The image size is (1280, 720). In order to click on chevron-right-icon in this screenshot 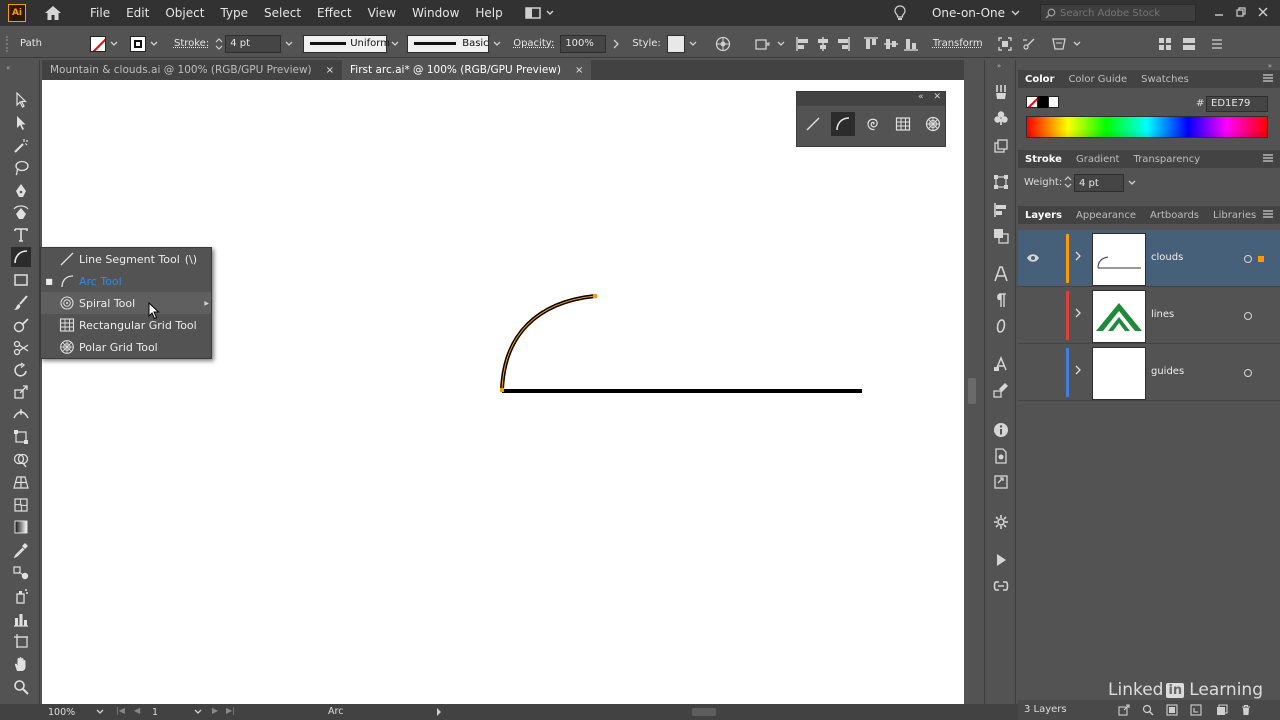, I will do `click(1078, 370)`.